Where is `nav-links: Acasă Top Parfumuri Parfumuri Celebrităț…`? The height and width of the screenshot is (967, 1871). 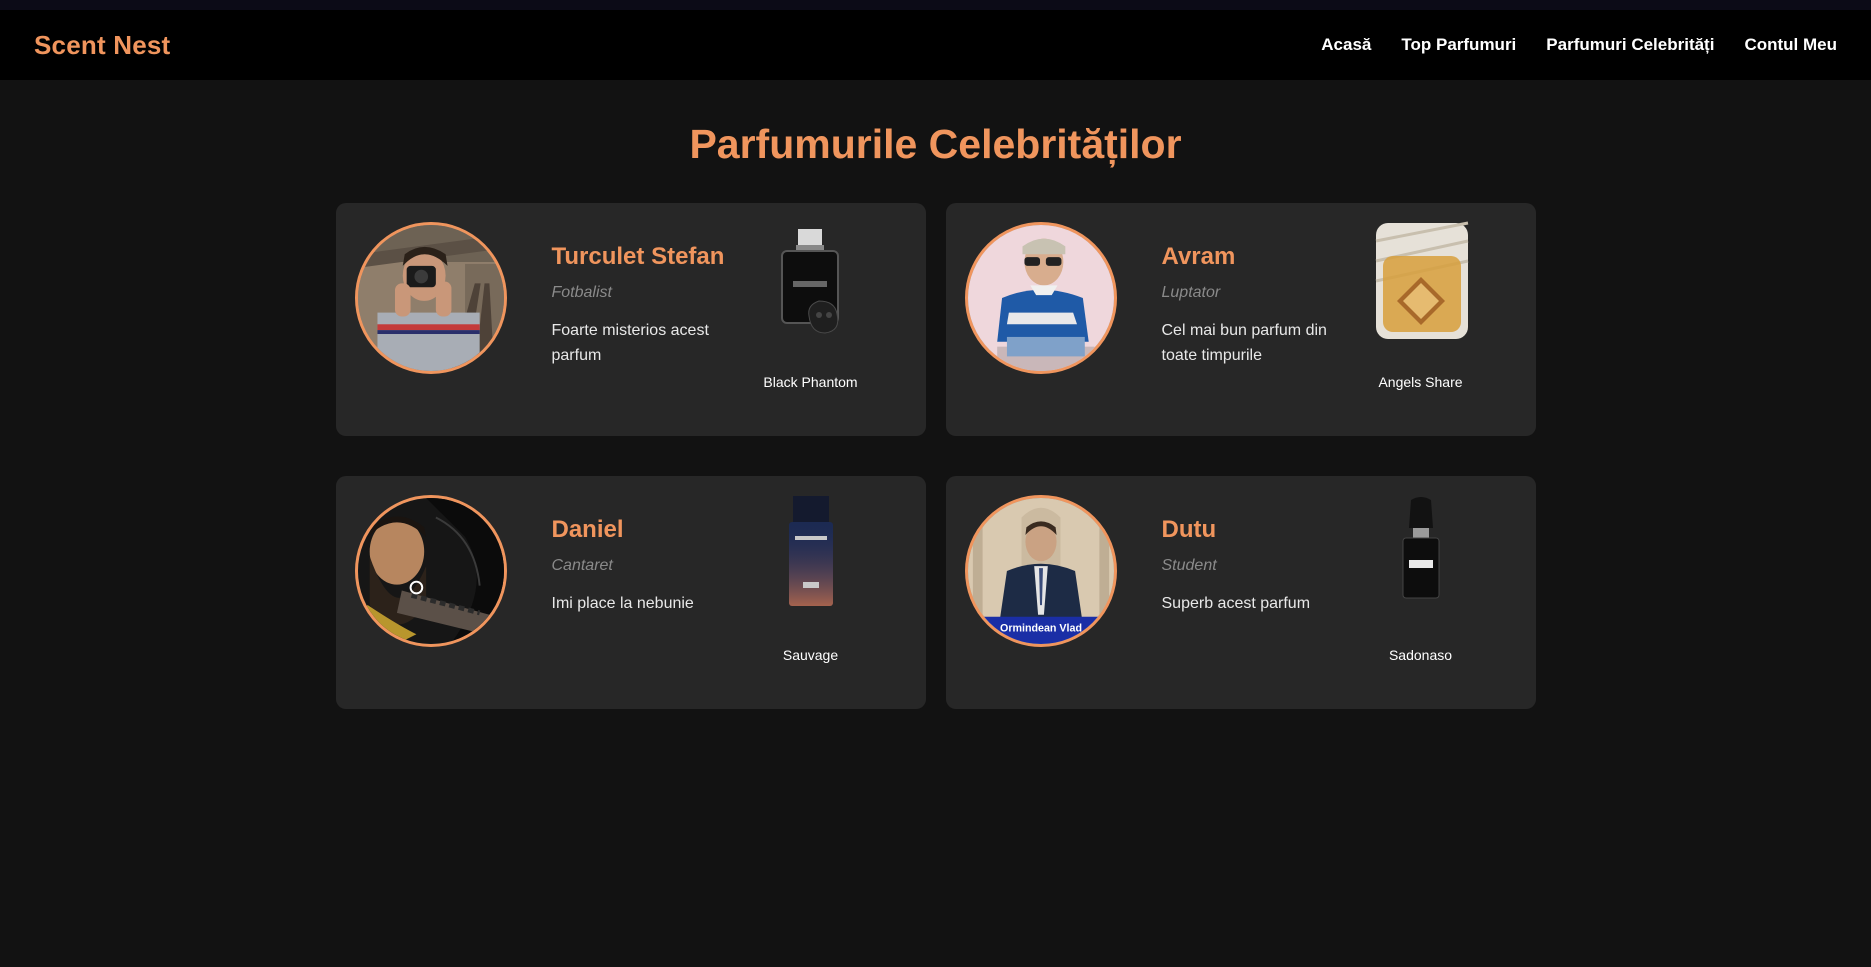 nav-links: Acasă Top Parfumuri Parfumuri Celebrităț… is located at coordinates (1579, 45).